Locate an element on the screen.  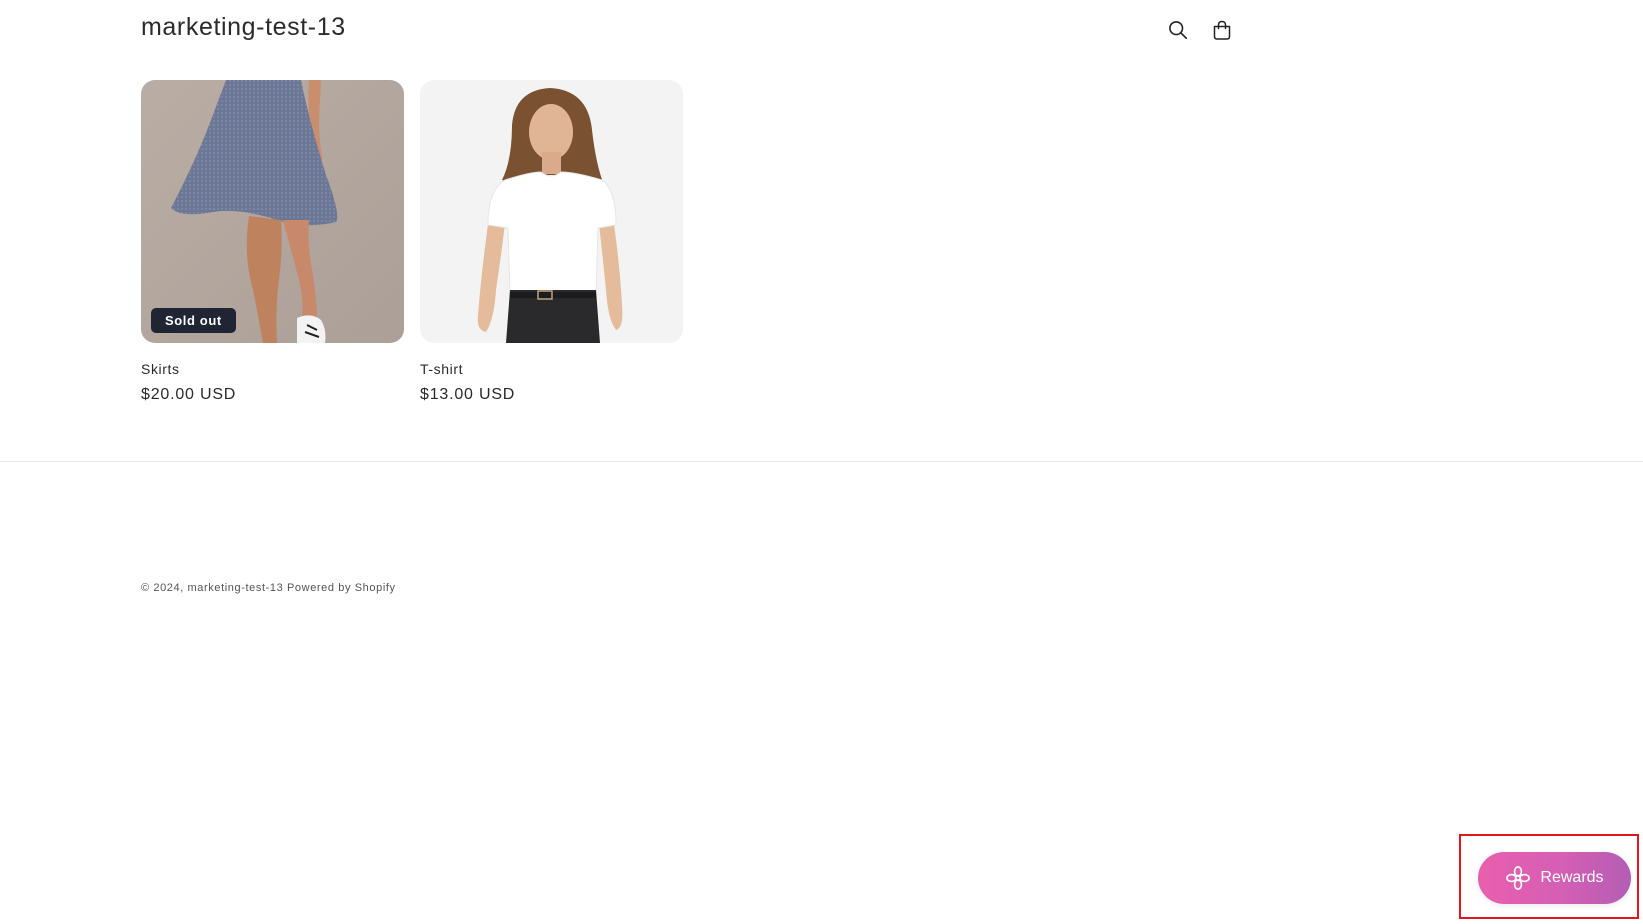
cart-button is located at coordinates (1222, 30).